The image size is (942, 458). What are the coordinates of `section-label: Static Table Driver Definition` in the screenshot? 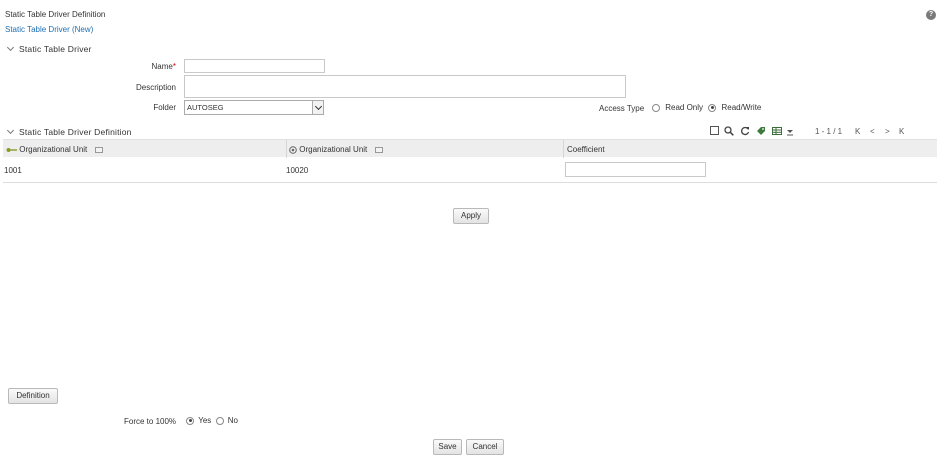 It's located at (75, 132).